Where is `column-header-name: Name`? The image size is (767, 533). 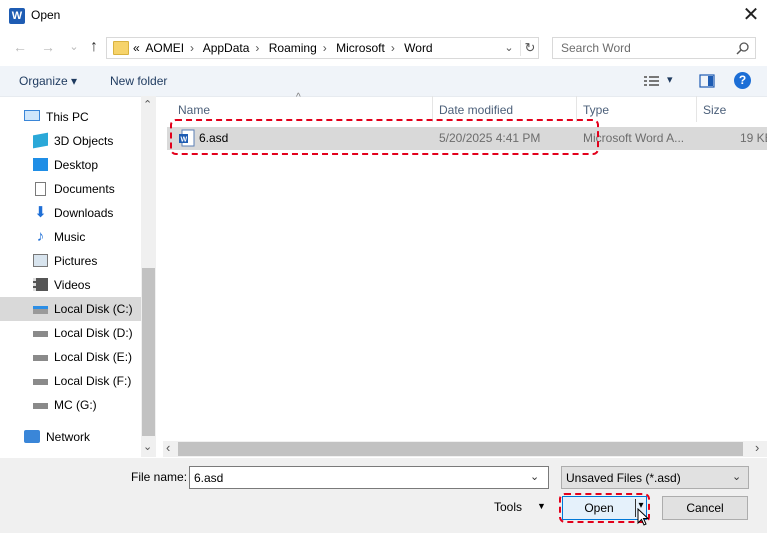
column-header-name: Name is located at coordinates (194, 110).